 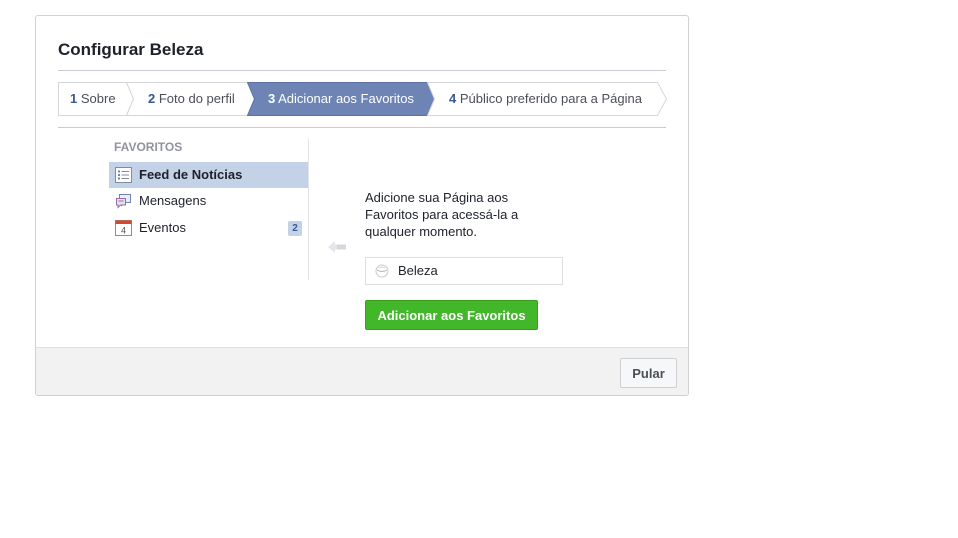 I want to click on step-number: 4, so click(x=453, y=98).